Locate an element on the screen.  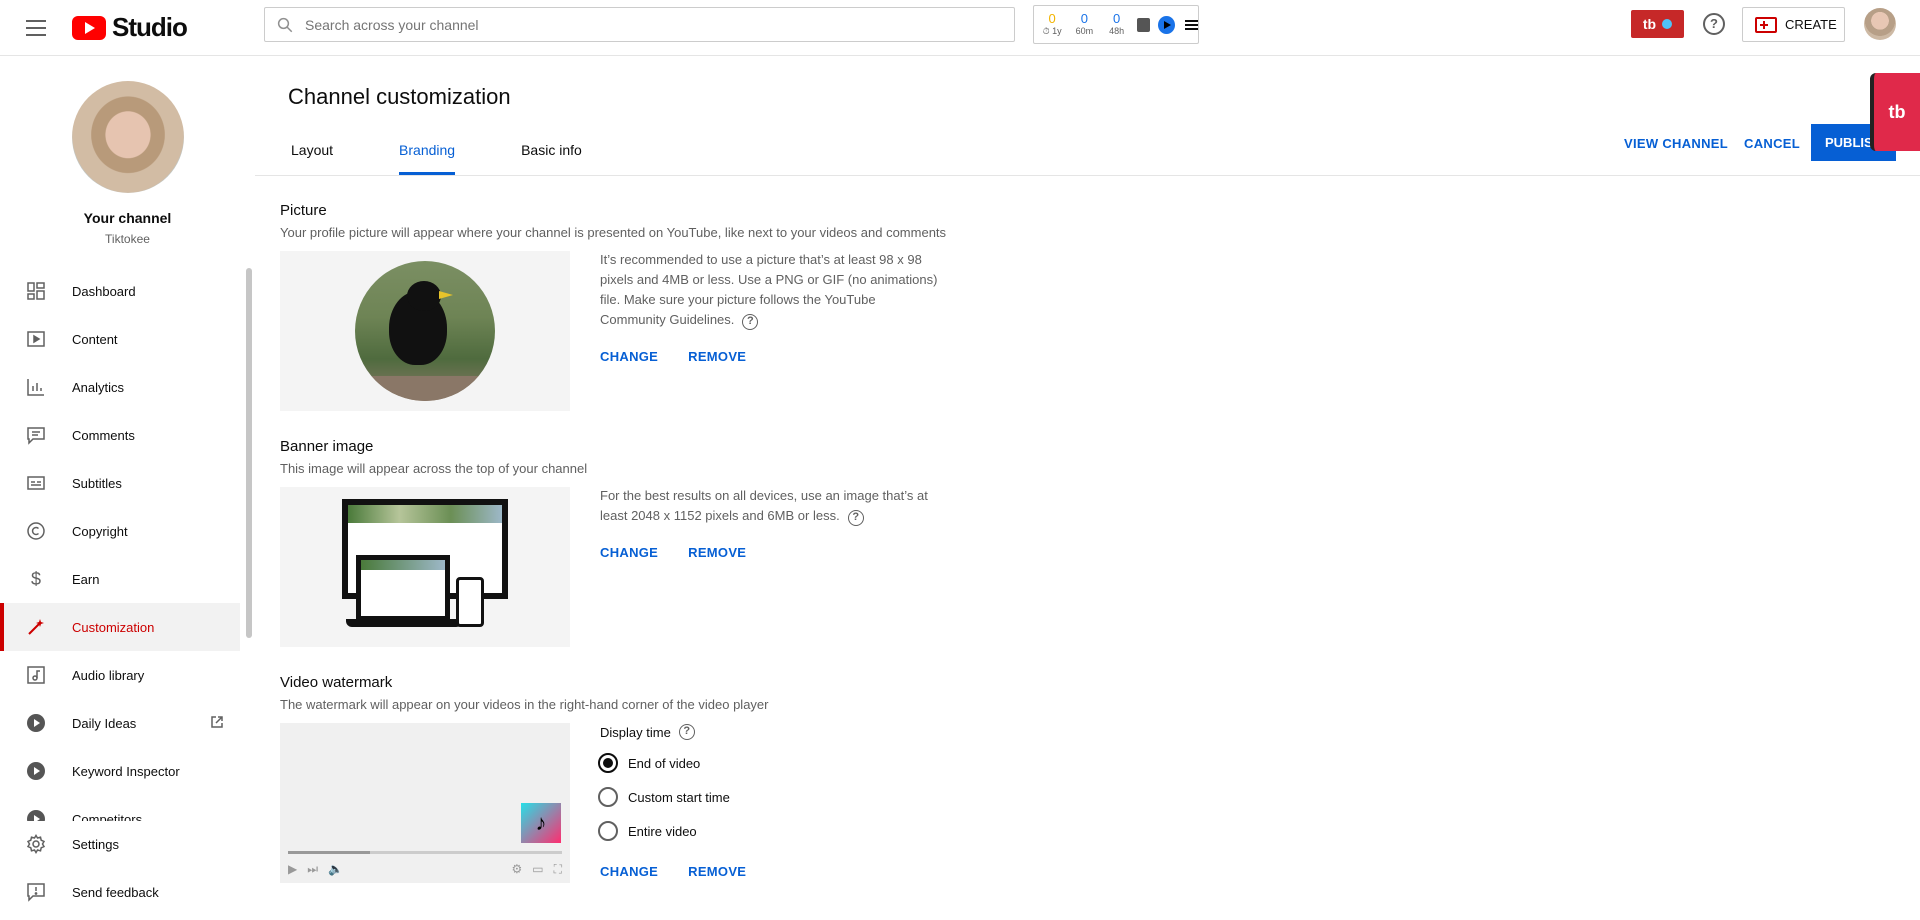
view-channel-button: VIEW CHANNEL is located at coordinates (1676, 143).